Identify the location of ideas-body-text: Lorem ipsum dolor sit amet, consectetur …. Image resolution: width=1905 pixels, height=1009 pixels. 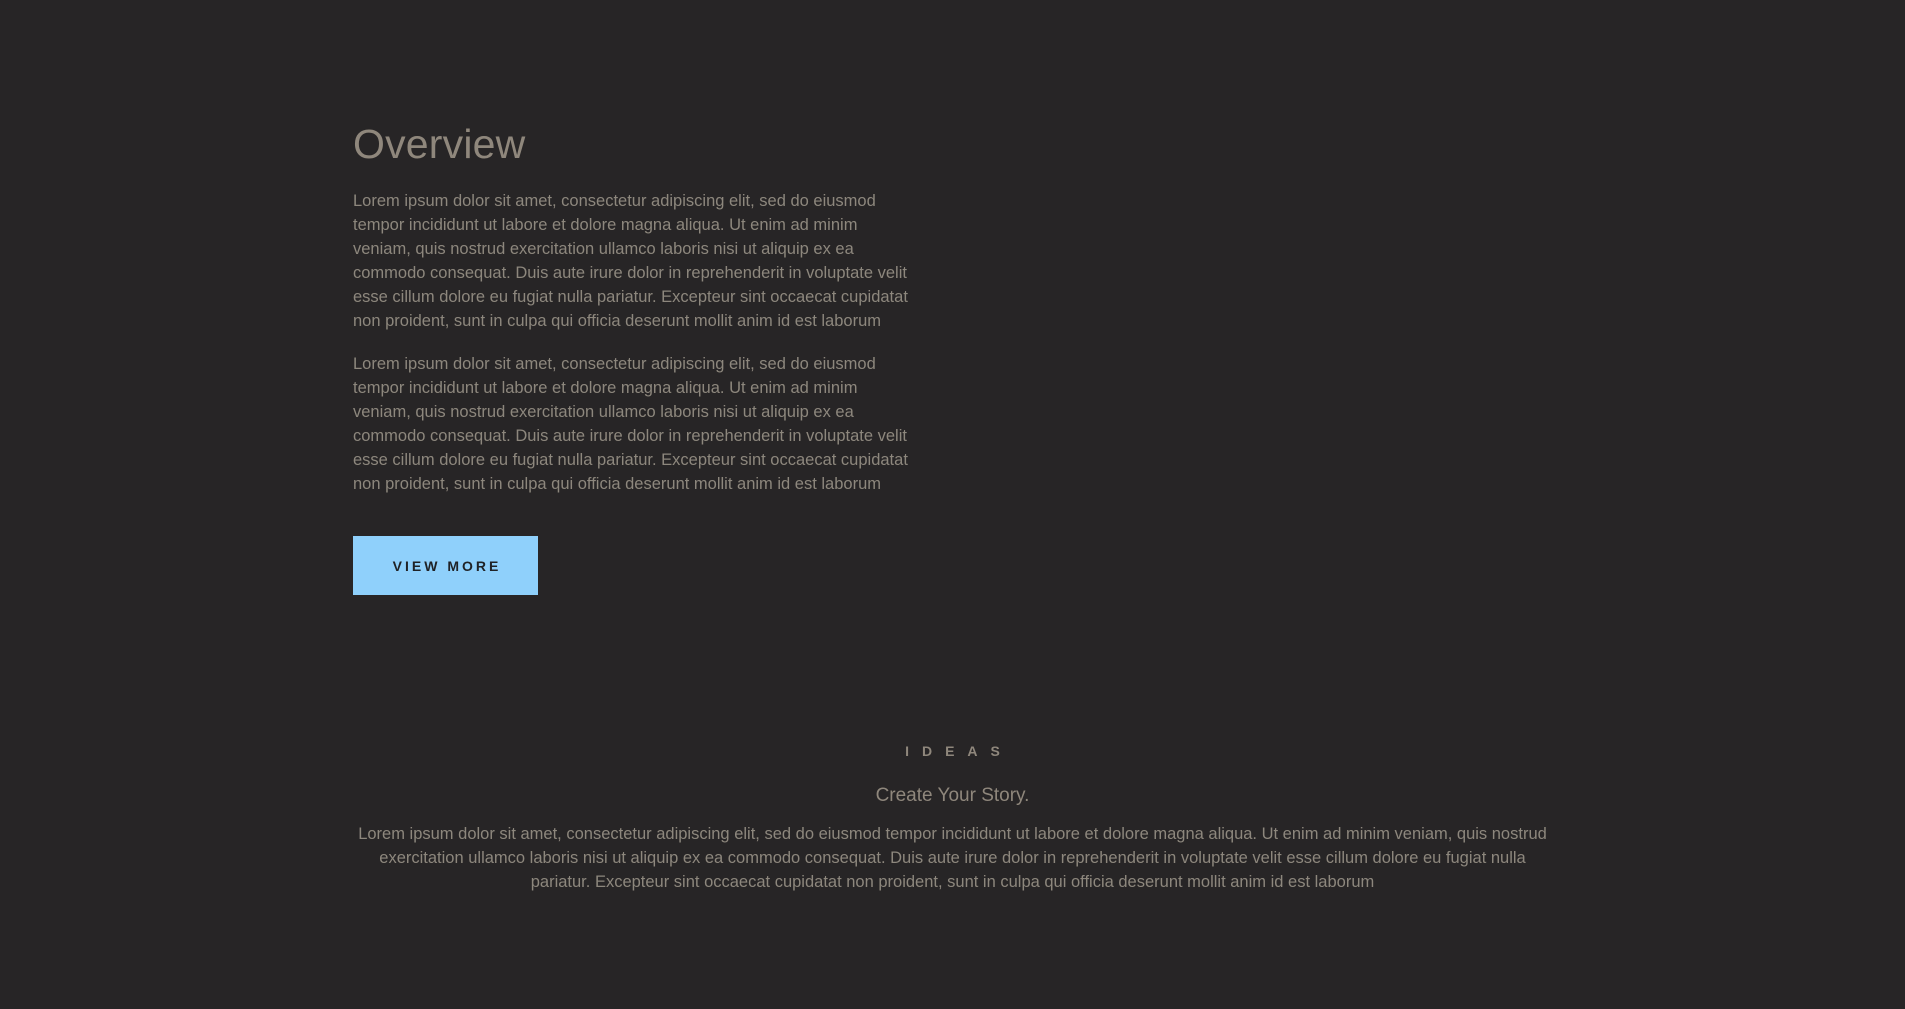
(952, 858).